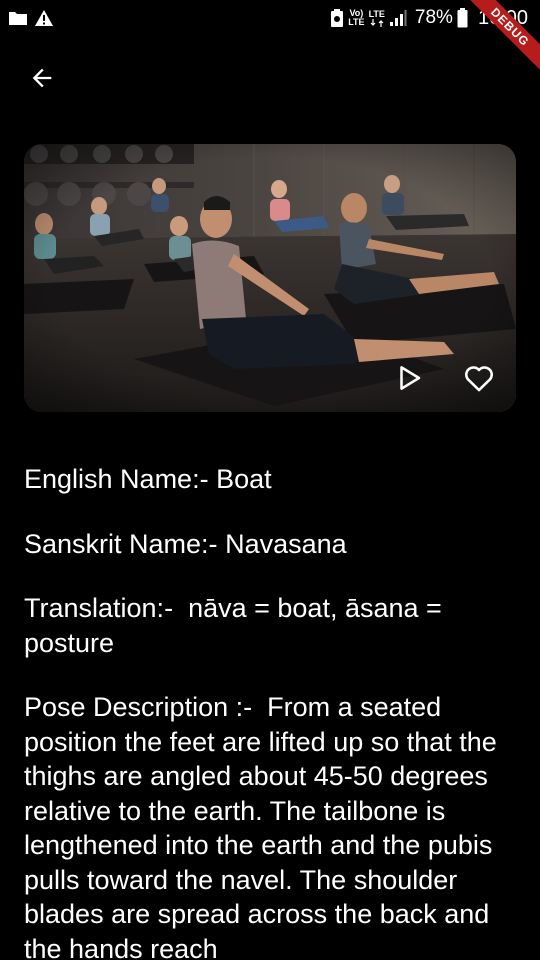 The image size is (540, 960). Describe the element at coordinates (121, 543) in the screenshot. I see `sanskrit-name-label: Sanskrit Name:-` at that location.